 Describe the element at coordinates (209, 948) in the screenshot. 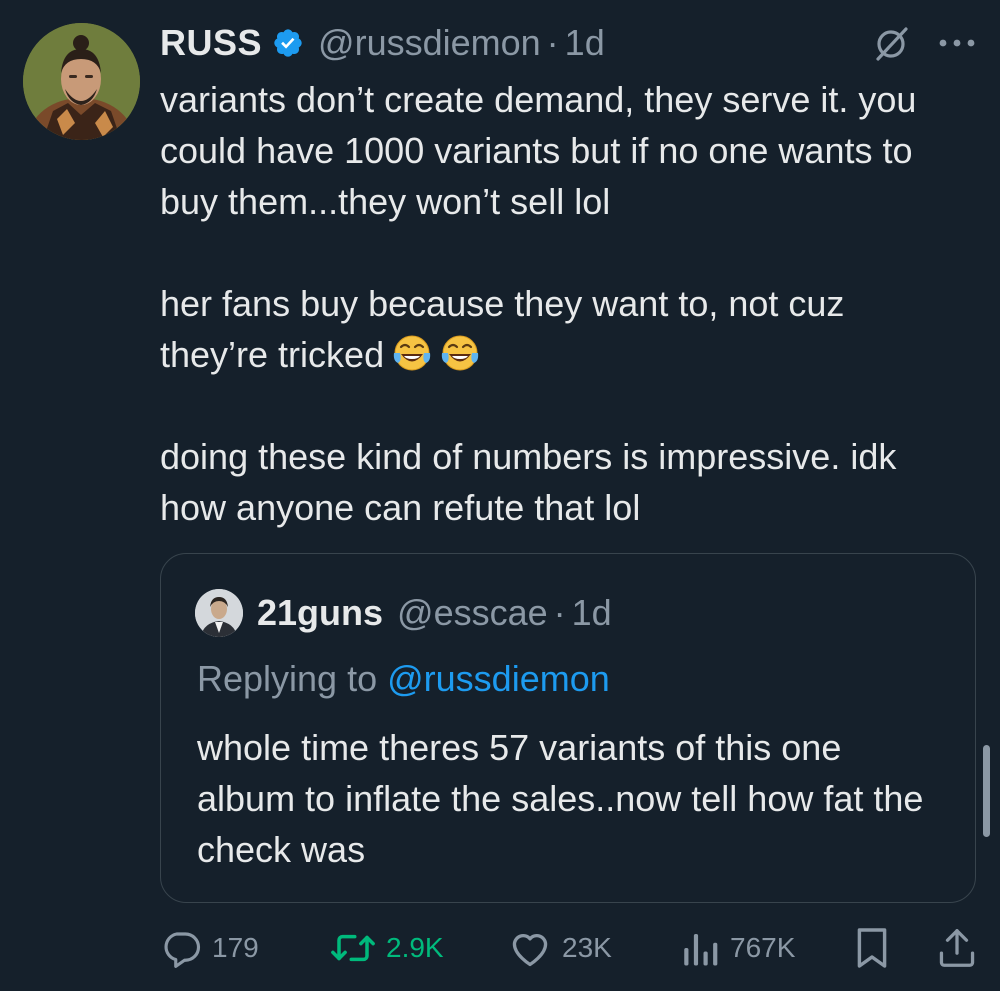

I see `reply-button: 179` at that location.